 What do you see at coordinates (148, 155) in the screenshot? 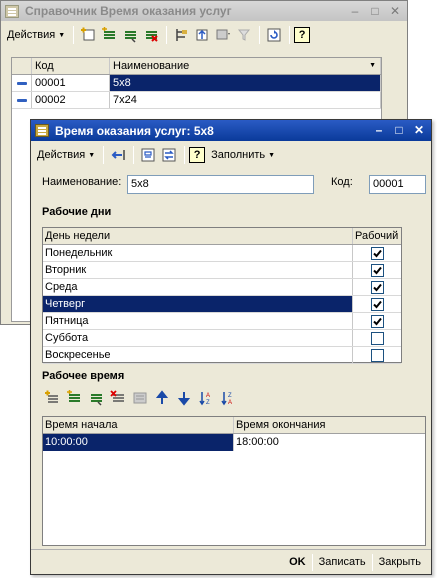
I see `structure-icon` at bounding box center [148, 155].